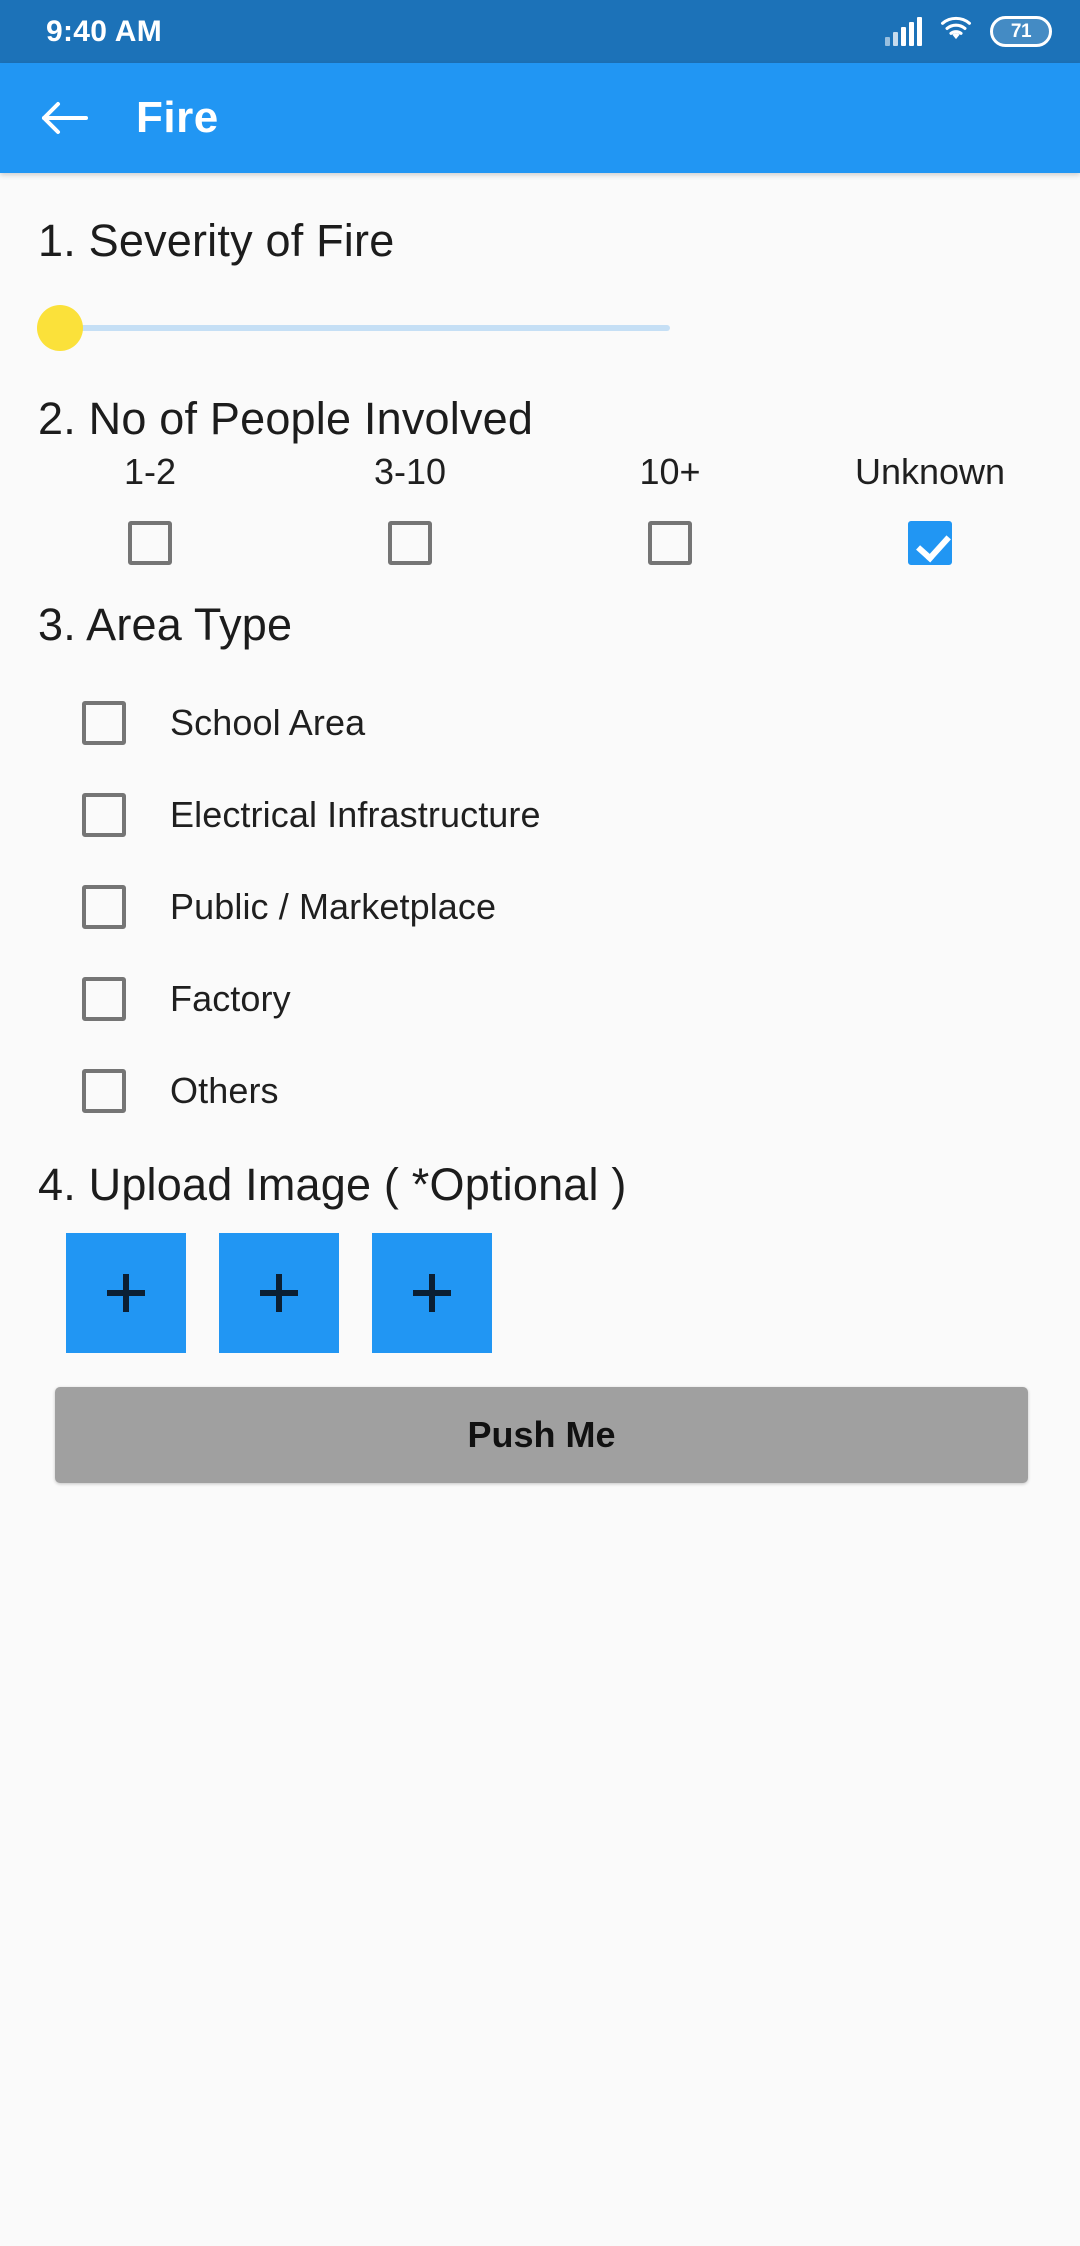 This screenshot has width=1080, height=2246. Describe the element at coordinates (224, 1090) in the screenshot. I see `area-option-label: Others` at that location.